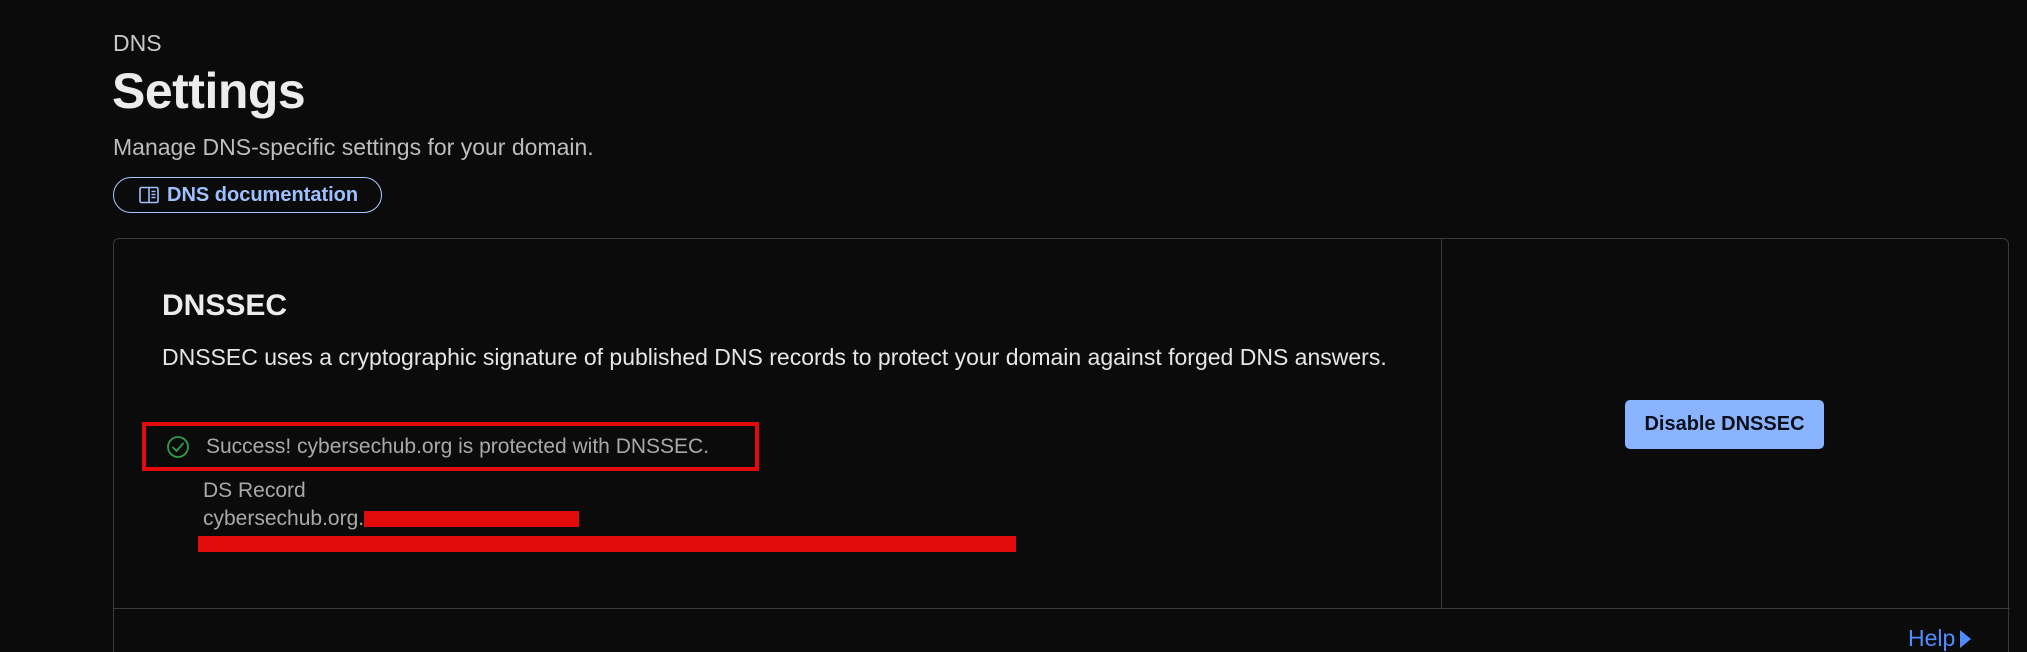  What do you see at coordinates (209, 91) in the screenshot?
I see `page-title: Settings` at bounding box center [209, 91].